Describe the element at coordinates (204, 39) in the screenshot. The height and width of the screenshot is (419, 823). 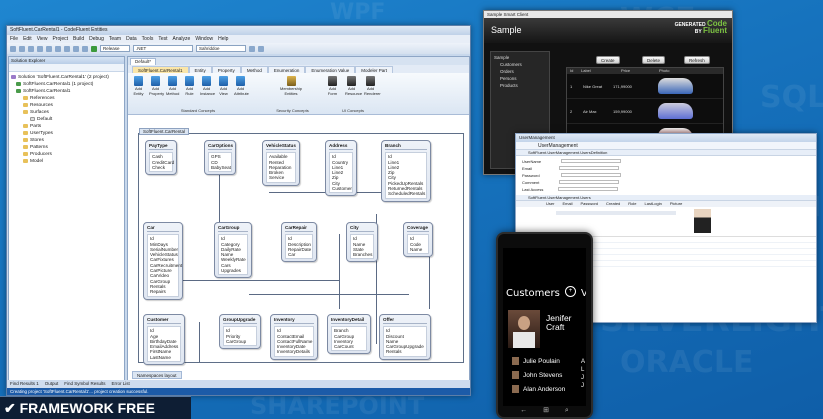
I see `menu-window: Window` at that location.